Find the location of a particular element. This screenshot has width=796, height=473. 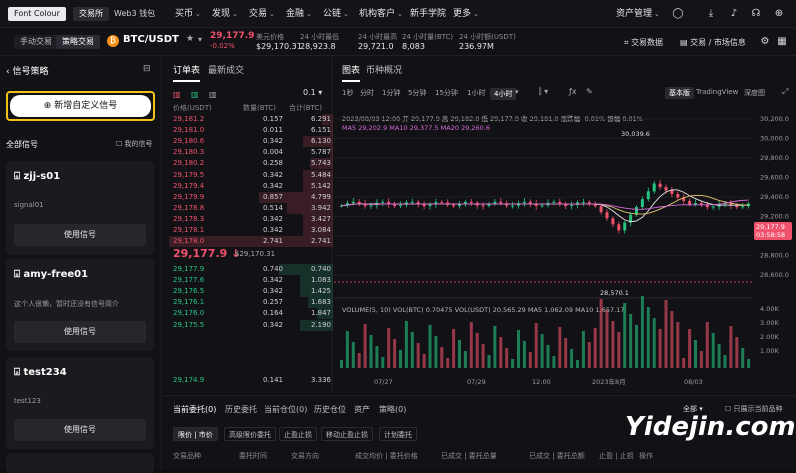

indicator-icon: ƒx is located at coordinates (573, 91).